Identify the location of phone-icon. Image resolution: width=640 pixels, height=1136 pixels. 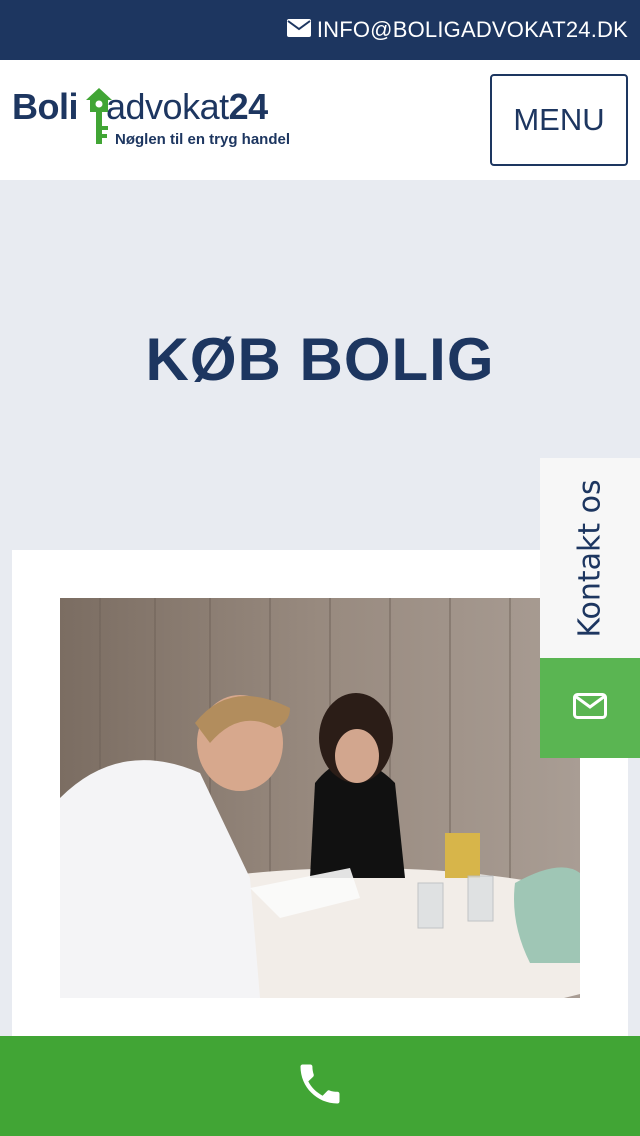
(320, 1086).